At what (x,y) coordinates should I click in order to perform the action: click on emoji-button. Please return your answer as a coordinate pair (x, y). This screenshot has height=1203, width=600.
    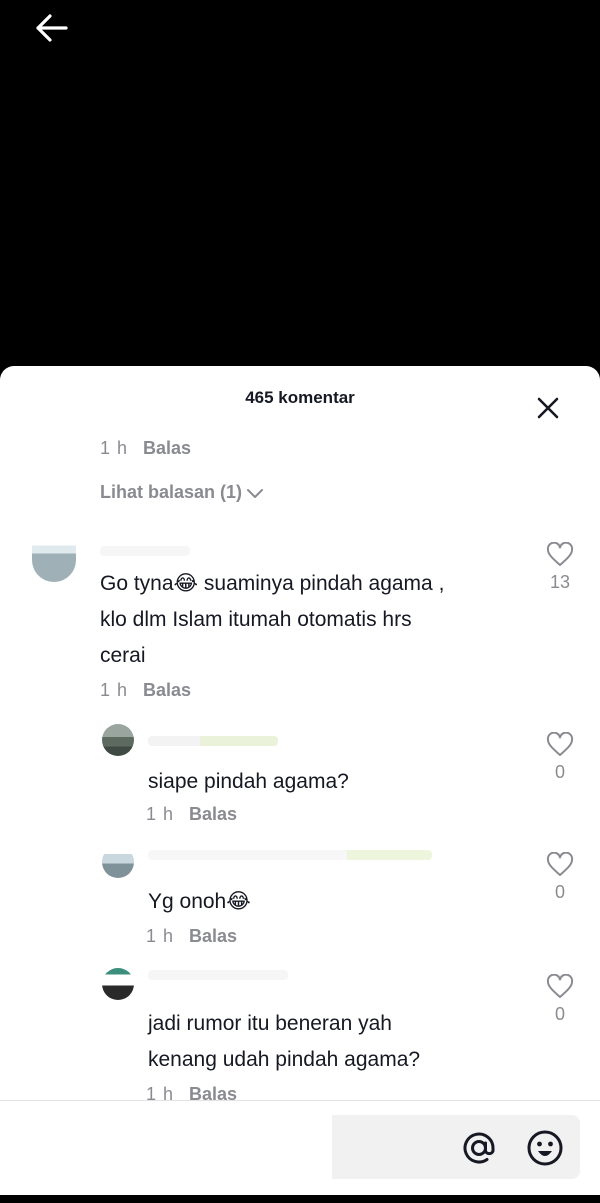
    Looking at the image, I should click on (545, 1148).